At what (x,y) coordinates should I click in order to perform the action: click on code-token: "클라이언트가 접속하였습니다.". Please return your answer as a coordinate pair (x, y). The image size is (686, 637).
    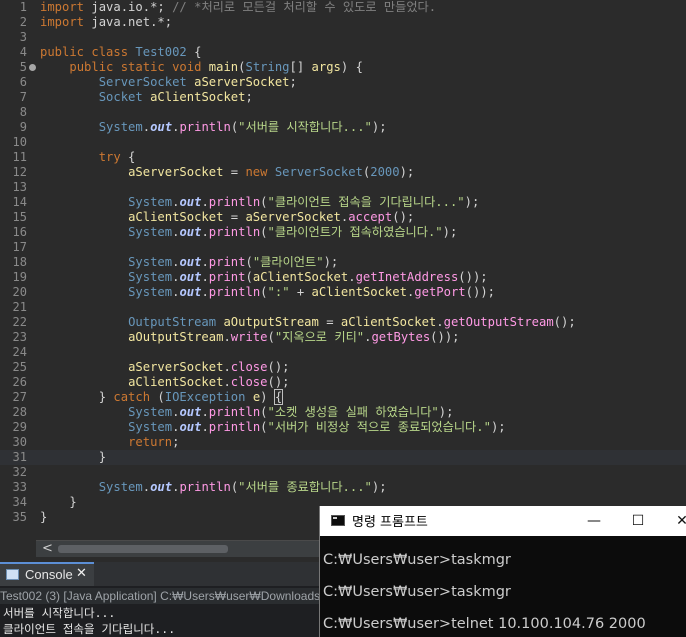
    Looking at the image, I should click on (355, 232).